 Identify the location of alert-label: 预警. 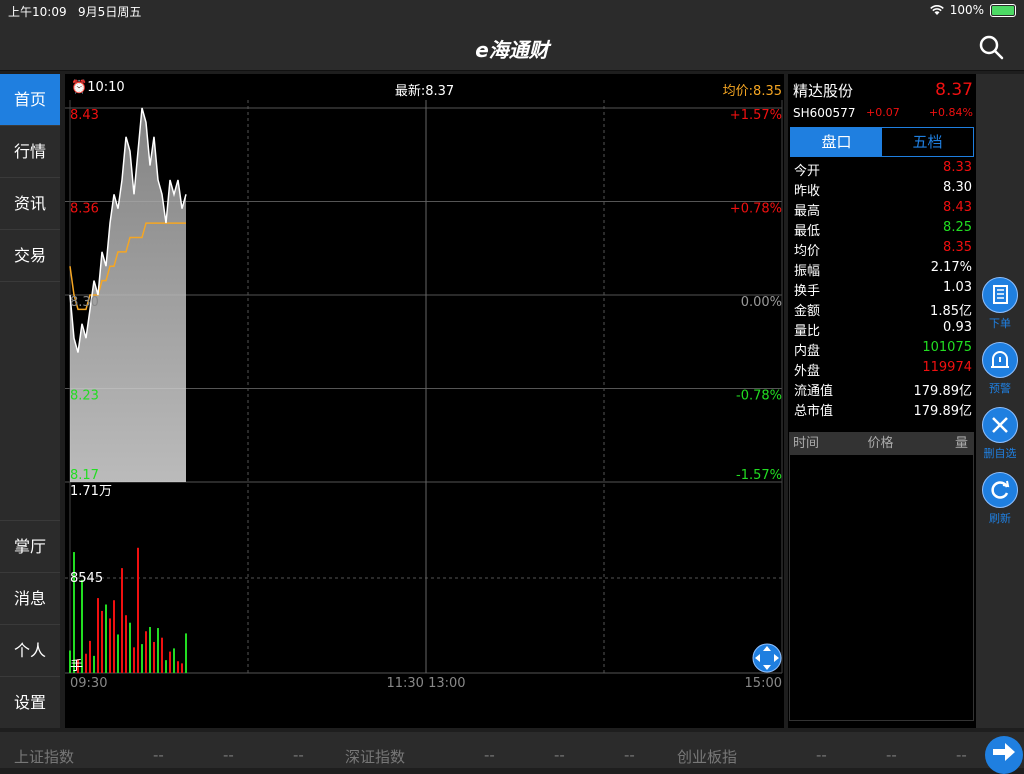
(1000, 388).